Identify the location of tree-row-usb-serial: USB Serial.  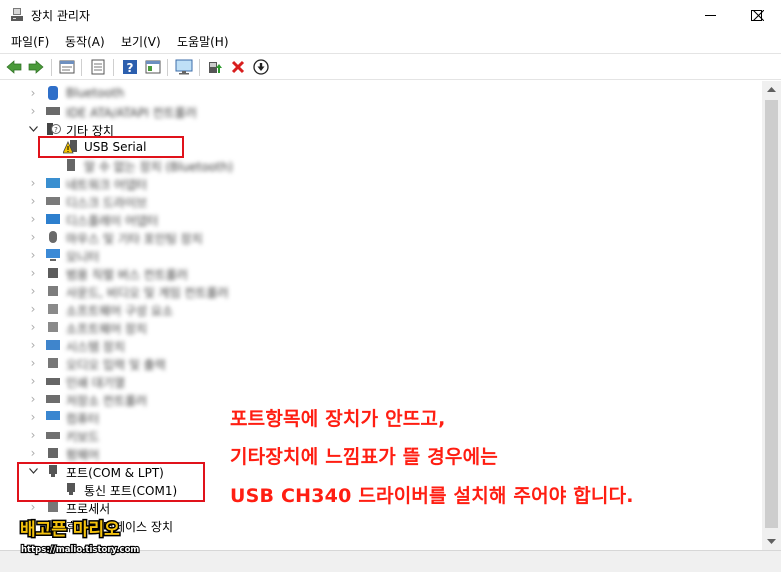
(381, 147).